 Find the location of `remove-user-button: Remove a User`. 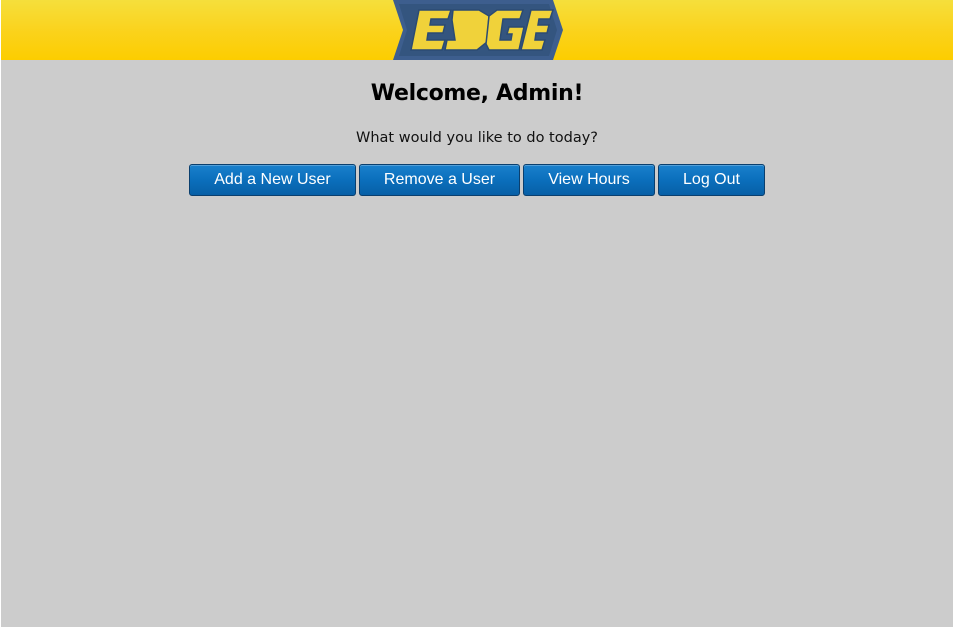

remove-user-button: Remove a User is located at coordinates (439, 180).